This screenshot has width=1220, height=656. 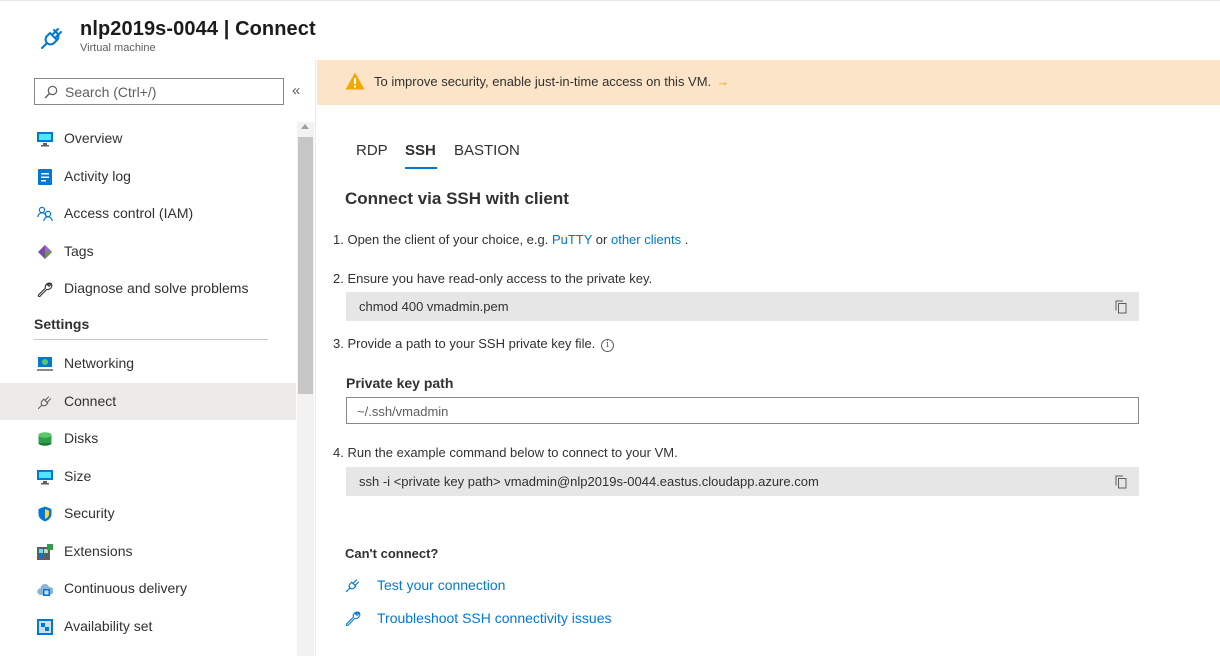 What do you see at coordinates (148, 401) in the screenshot?
I see `sidebar-item-connect: Connect` at bounding box center [148, 401].